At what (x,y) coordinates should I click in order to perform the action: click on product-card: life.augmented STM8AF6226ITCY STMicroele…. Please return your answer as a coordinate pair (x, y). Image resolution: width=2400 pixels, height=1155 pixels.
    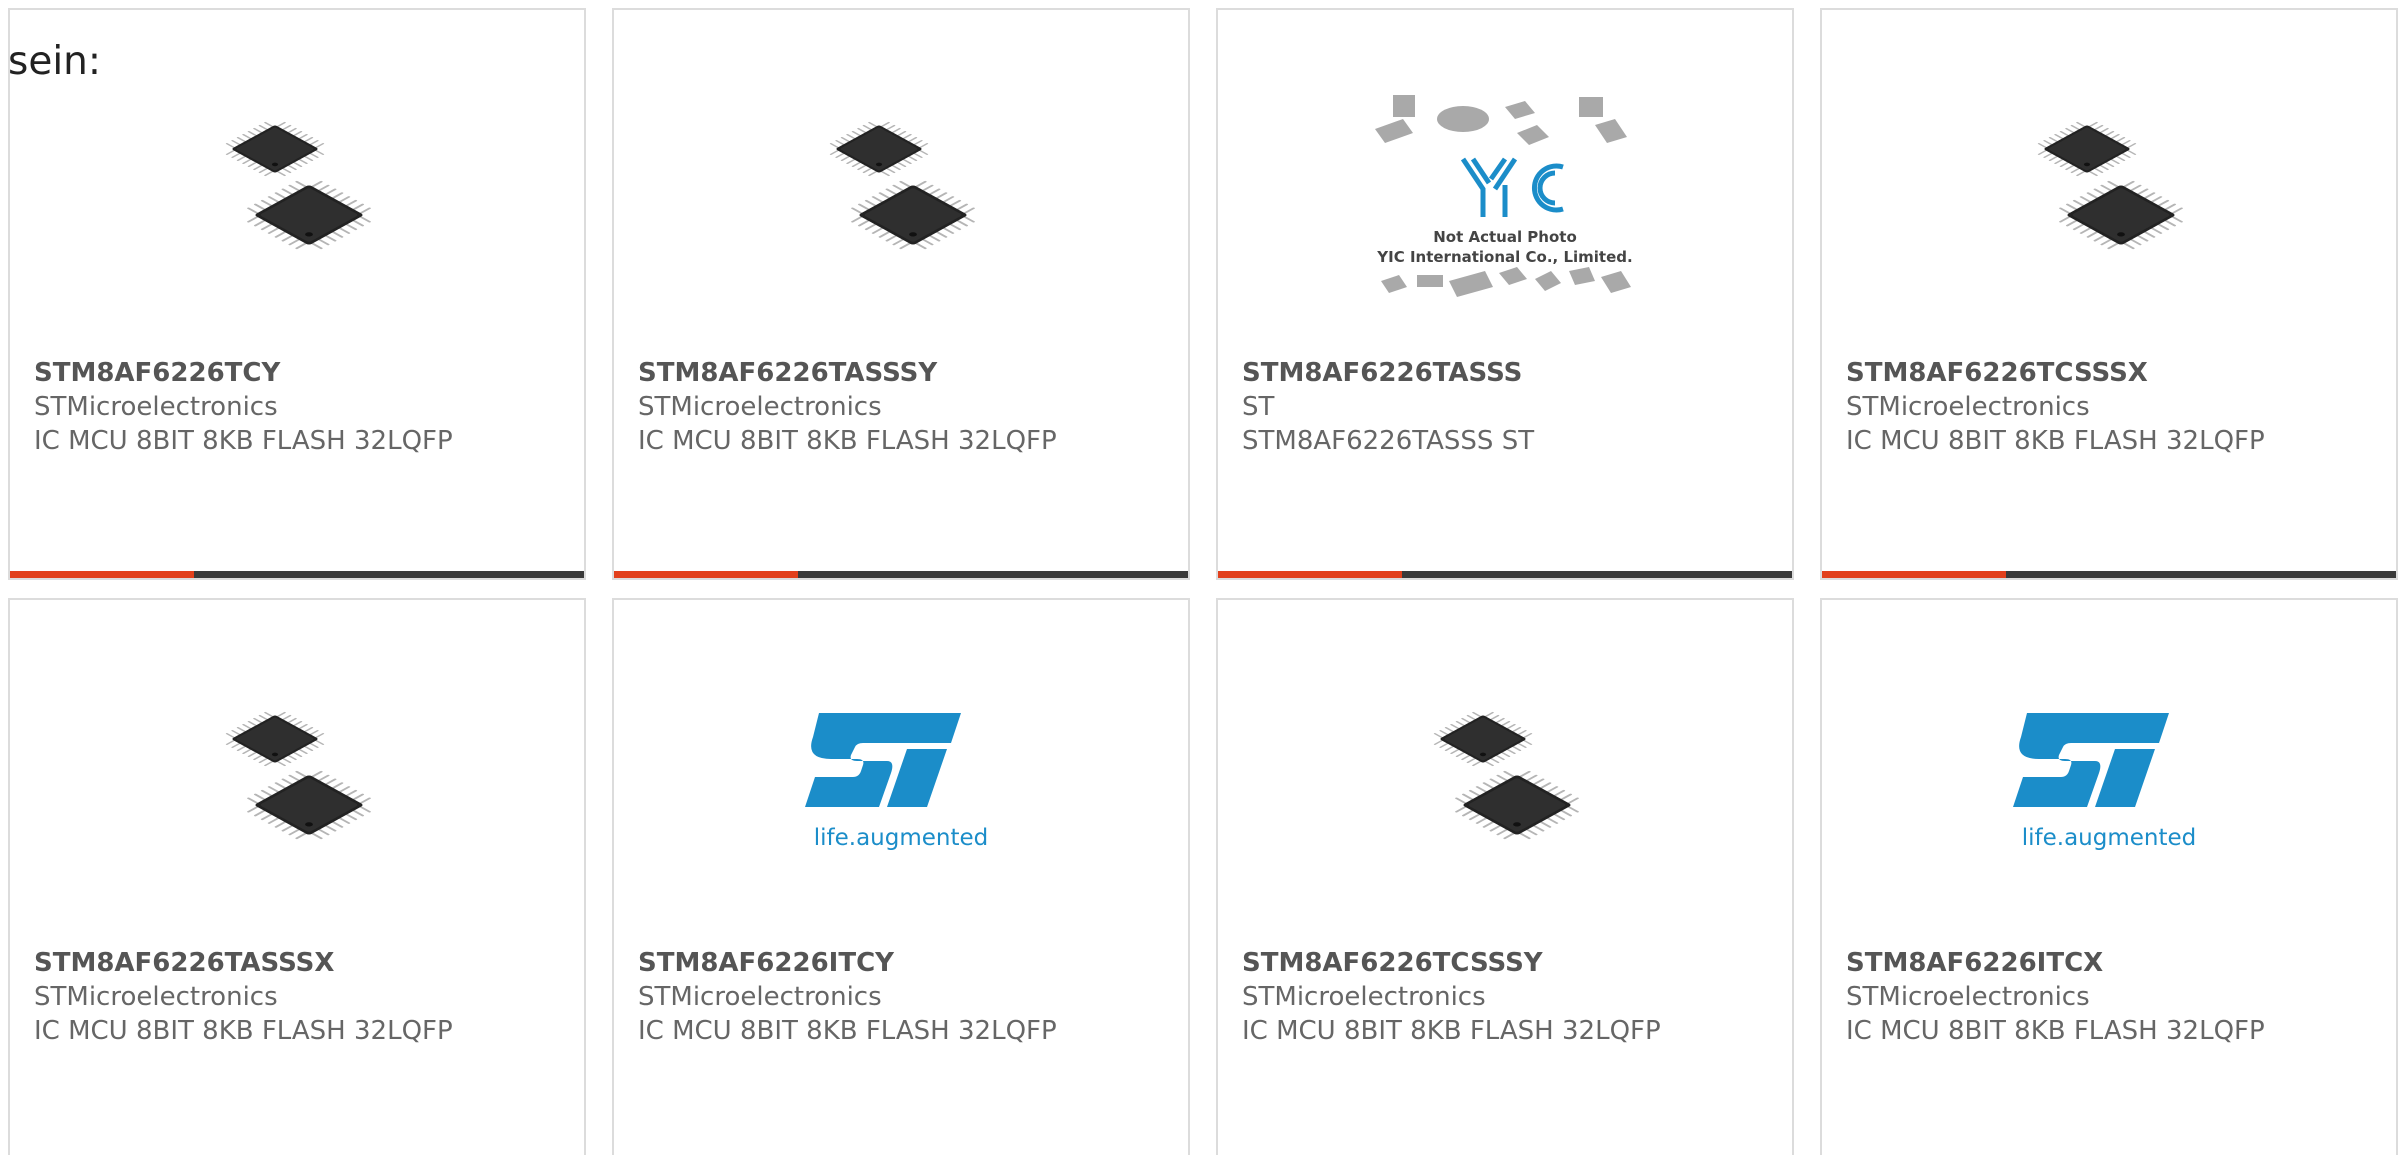
    Looking at the image, I should click on (901, 876).